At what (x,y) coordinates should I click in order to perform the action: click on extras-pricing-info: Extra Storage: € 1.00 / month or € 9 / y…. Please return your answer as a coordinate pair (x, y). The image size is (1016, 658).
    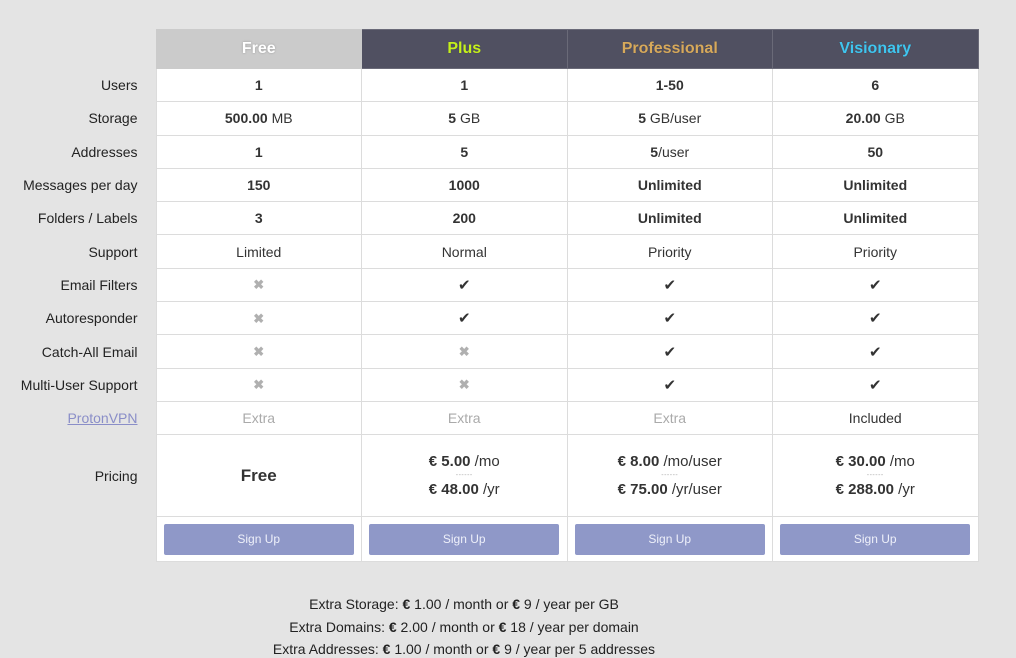
    Looking at the image, I should click on (464, 625).